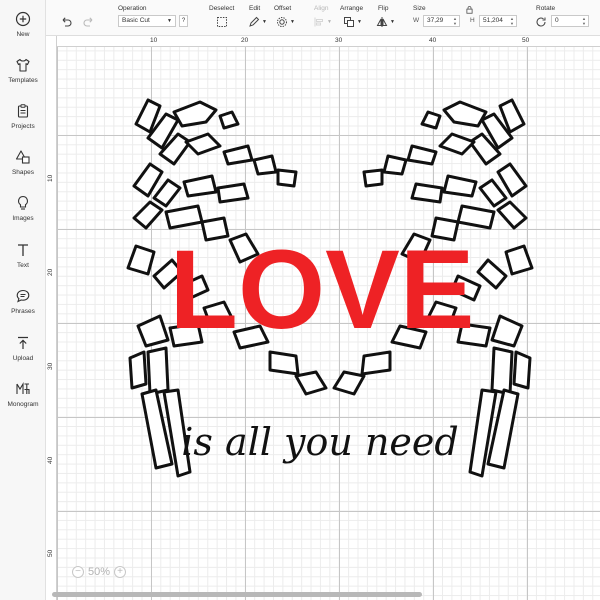  I want to click on sidebar-item-label: Phrases, so click(23, 311).